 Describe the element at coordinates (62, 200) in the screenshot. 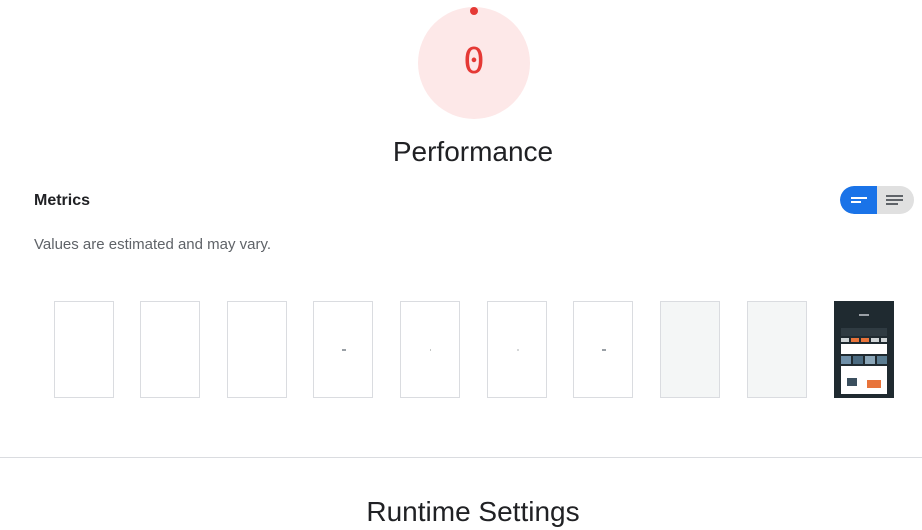

I see `metrics-heading: Metrics` at that location.